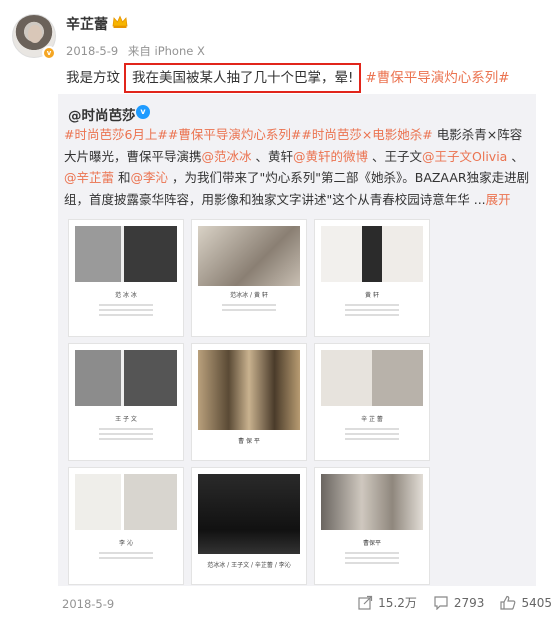 The height and width of the screenshot is (625, 560). Describe the element at coordinates (272, 156) in the screenshot. I see `repost-text-part: 、黄轩` at that location.